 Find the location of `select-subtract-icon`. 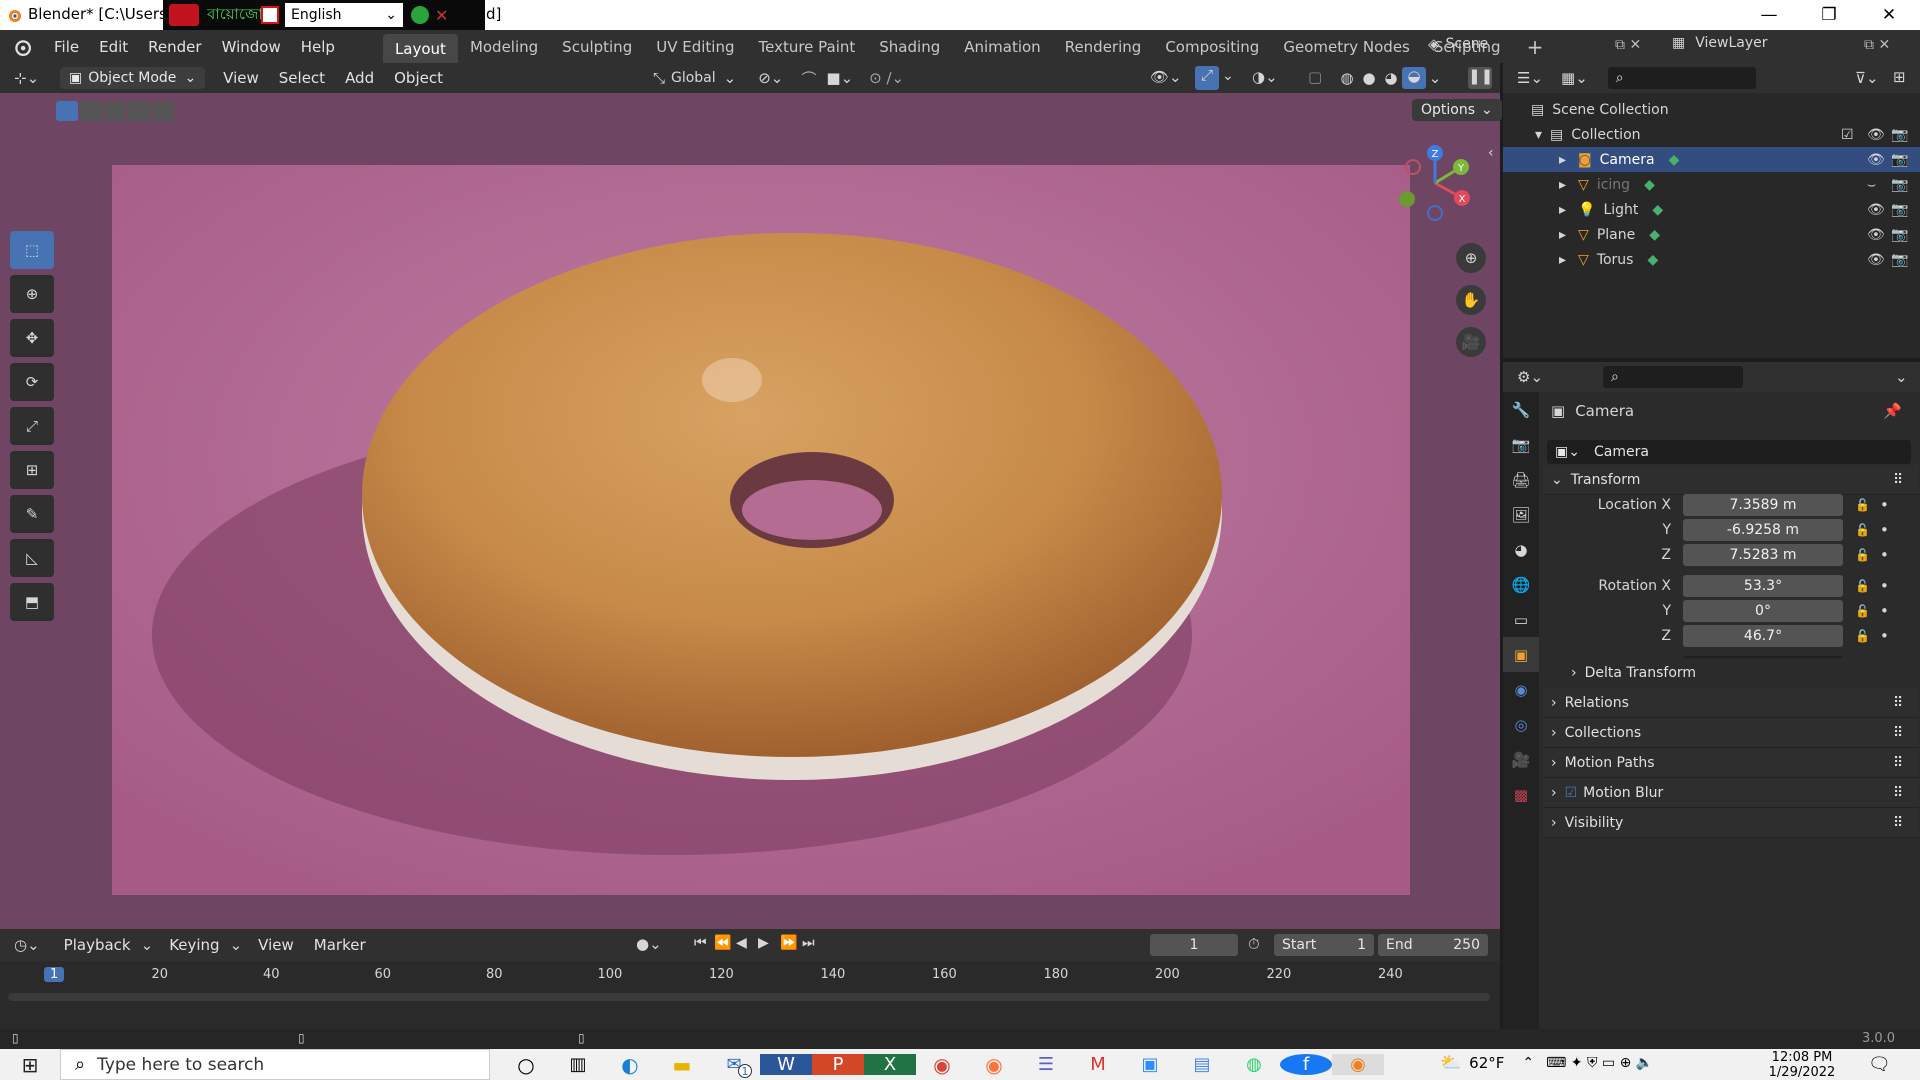

select-subtract-icon is located at coordinates (115, 111).